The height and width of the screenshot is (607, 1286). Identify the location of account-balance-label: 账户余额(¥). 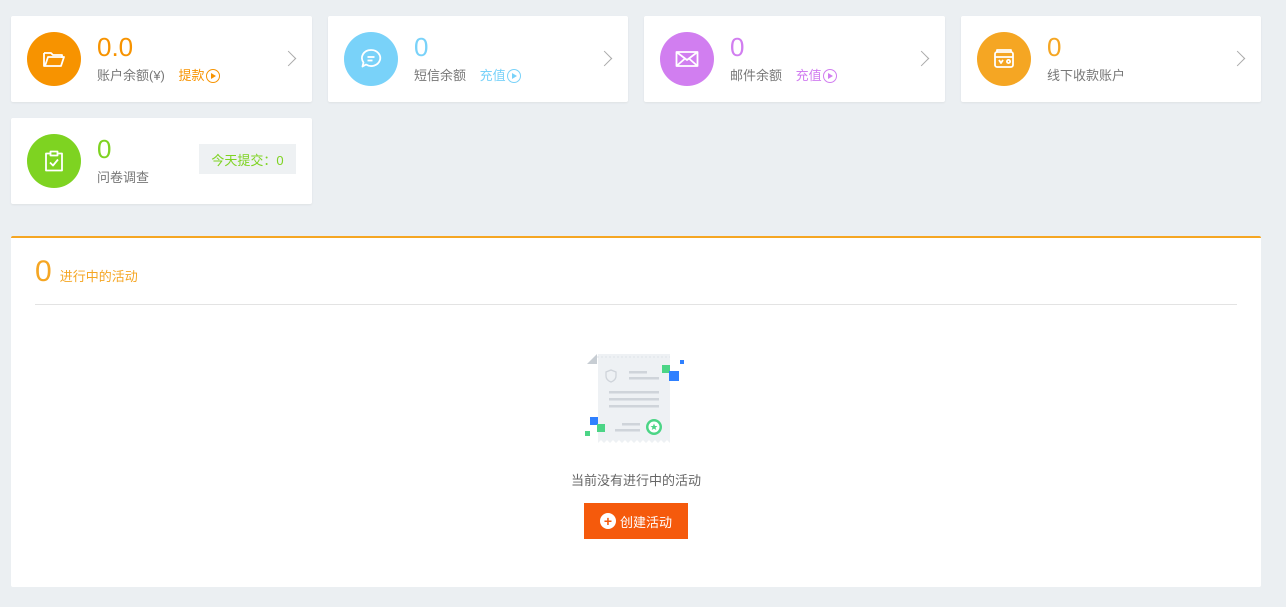
(131, 75).